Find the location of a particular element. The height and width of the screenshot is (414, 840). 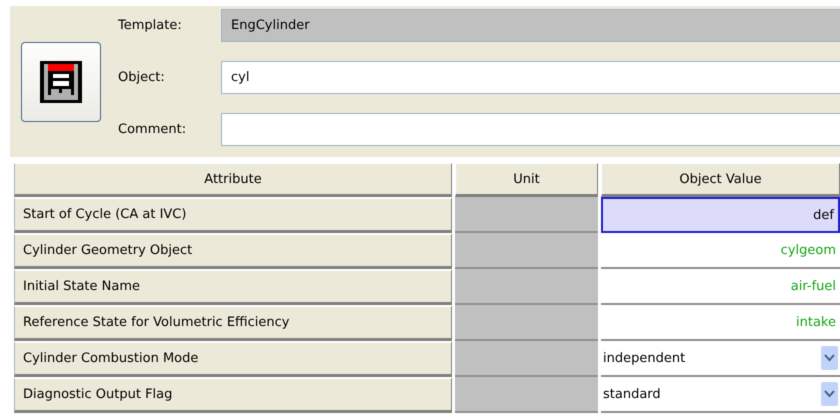

field-label: Comment: is located at coordinates (153, 129).